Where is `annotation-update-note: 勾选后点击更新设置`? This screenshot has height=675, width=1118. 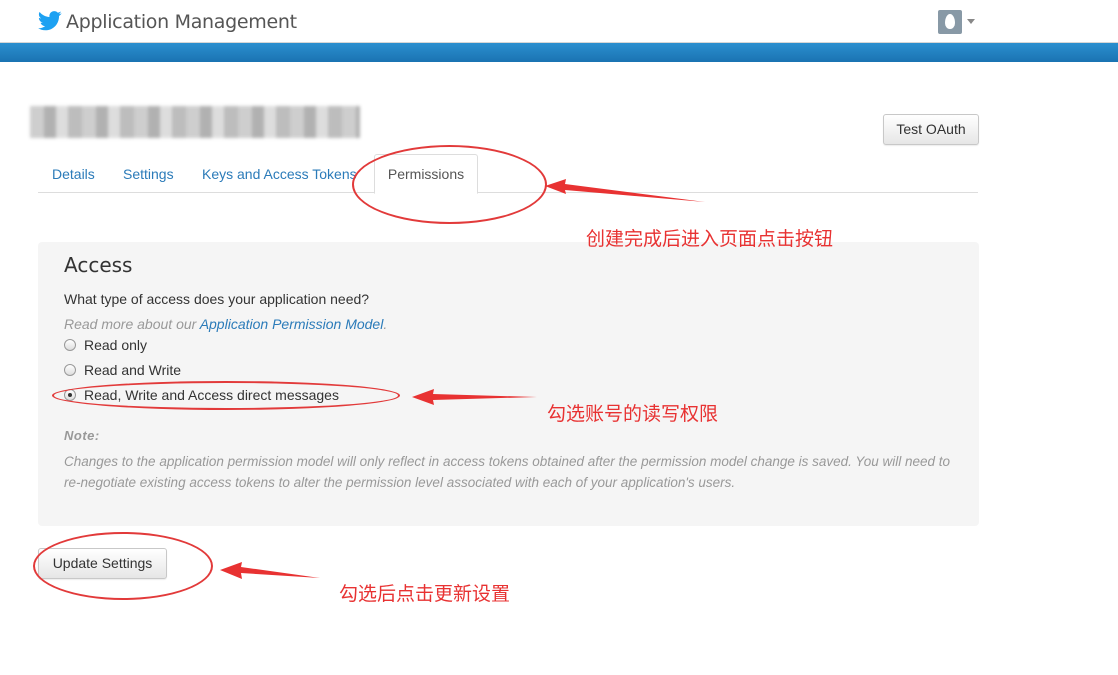
annotation-update-note: 勾选后点击更新设置 is located at coordinates (425, 594).